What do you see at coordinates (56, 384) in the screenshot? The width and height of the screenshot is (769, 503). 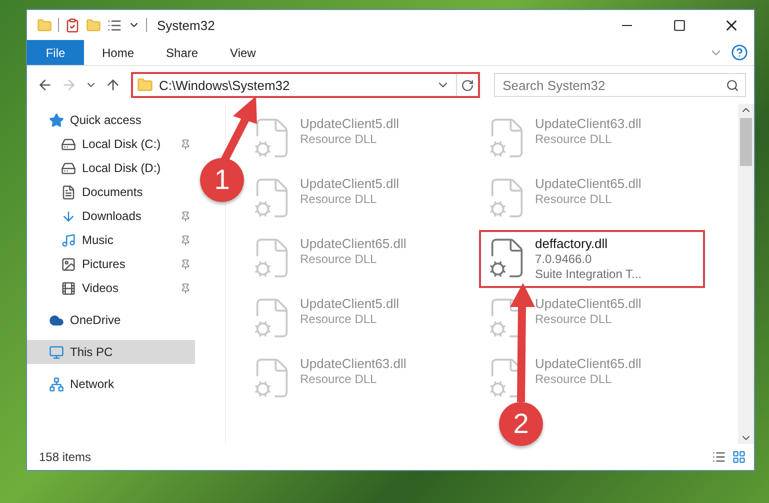 I see `network-icon` at bounding box center [56, 384].